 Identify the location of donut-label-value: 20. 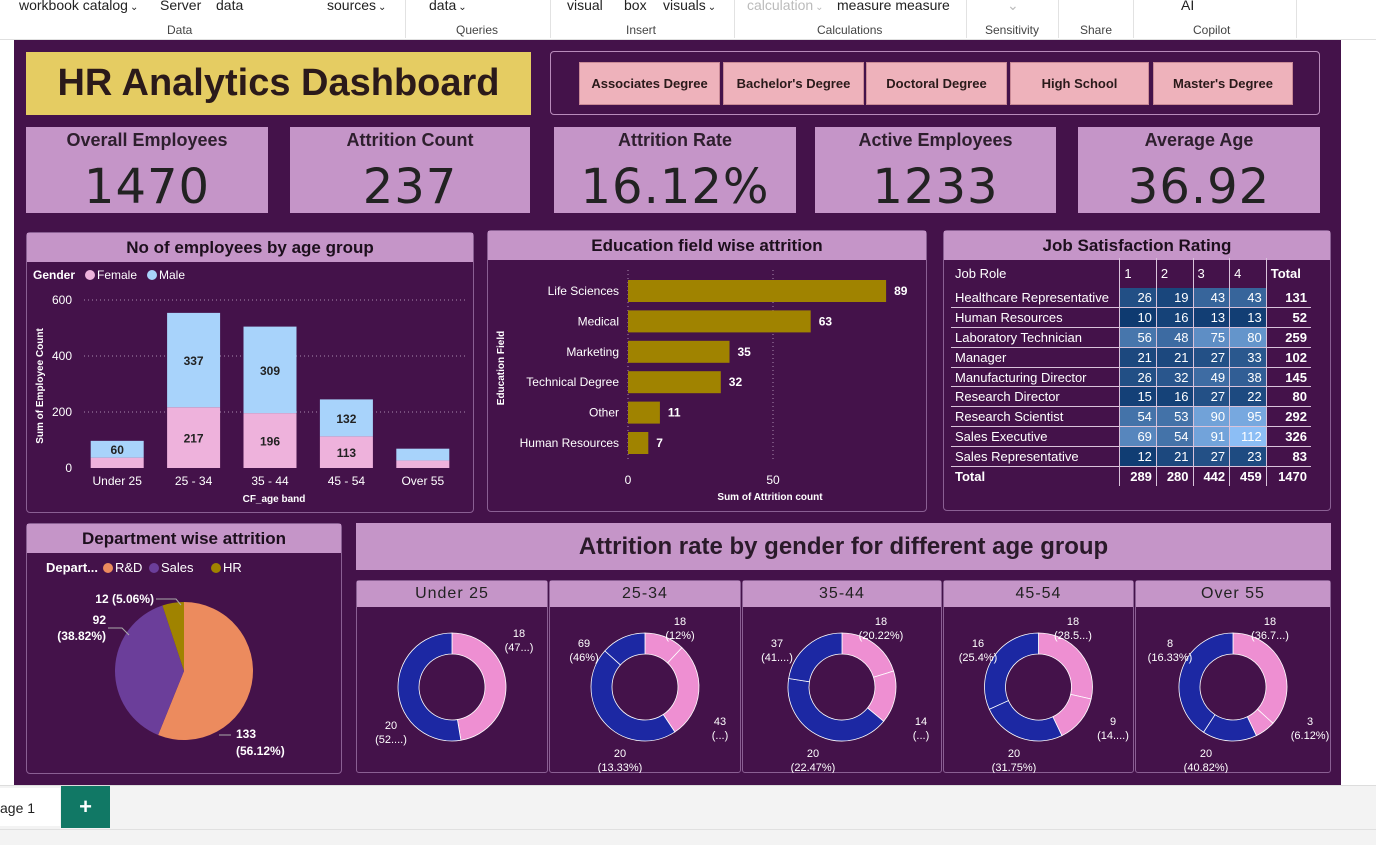
(620, 754).